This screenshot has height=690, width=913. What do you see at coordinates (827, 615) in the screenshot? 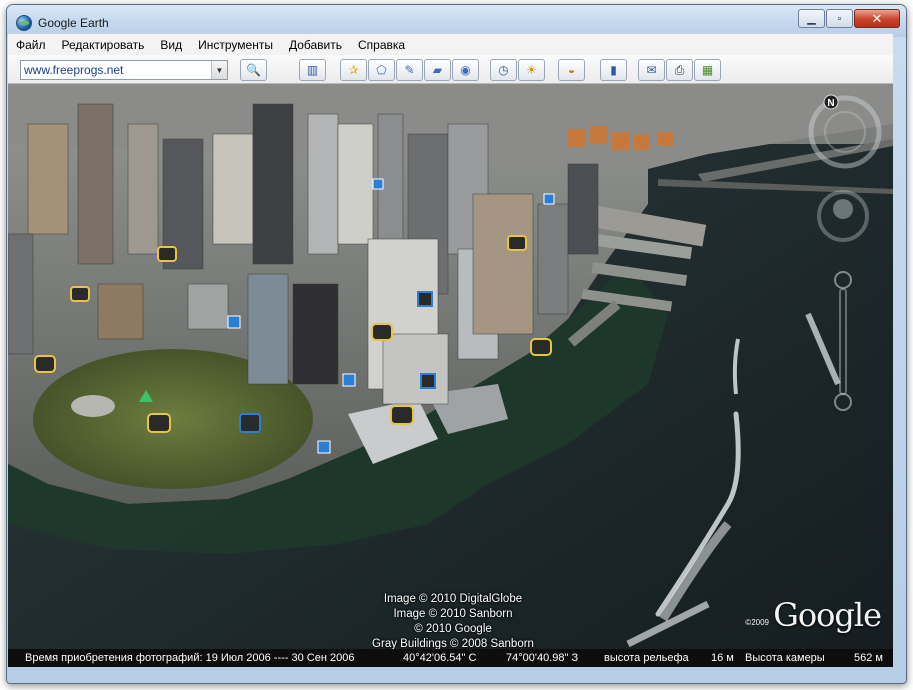
I see `google-logo: Google` at bounding box center [827, 615].